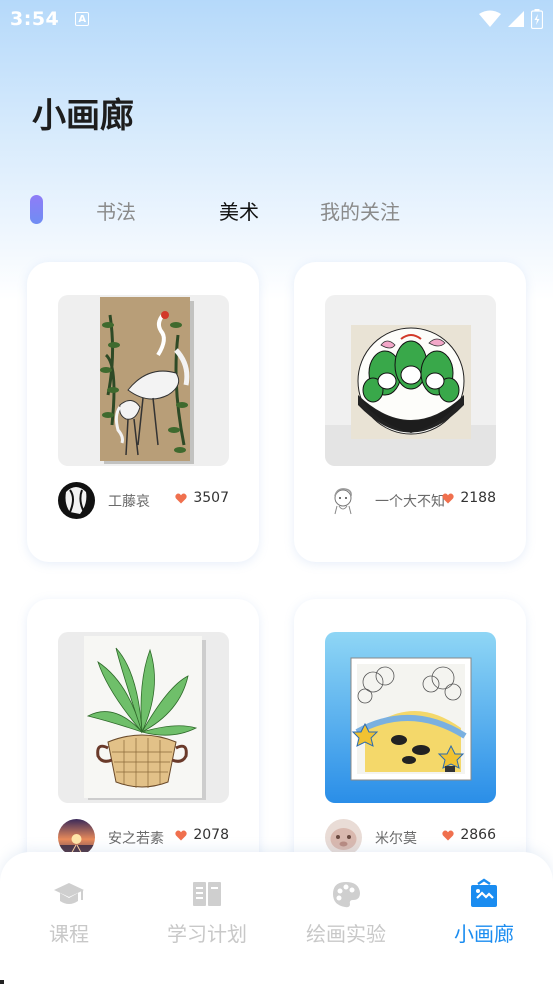 This screenshot has height=984, width=553. I want to click on book-icon, so click(207, 894).